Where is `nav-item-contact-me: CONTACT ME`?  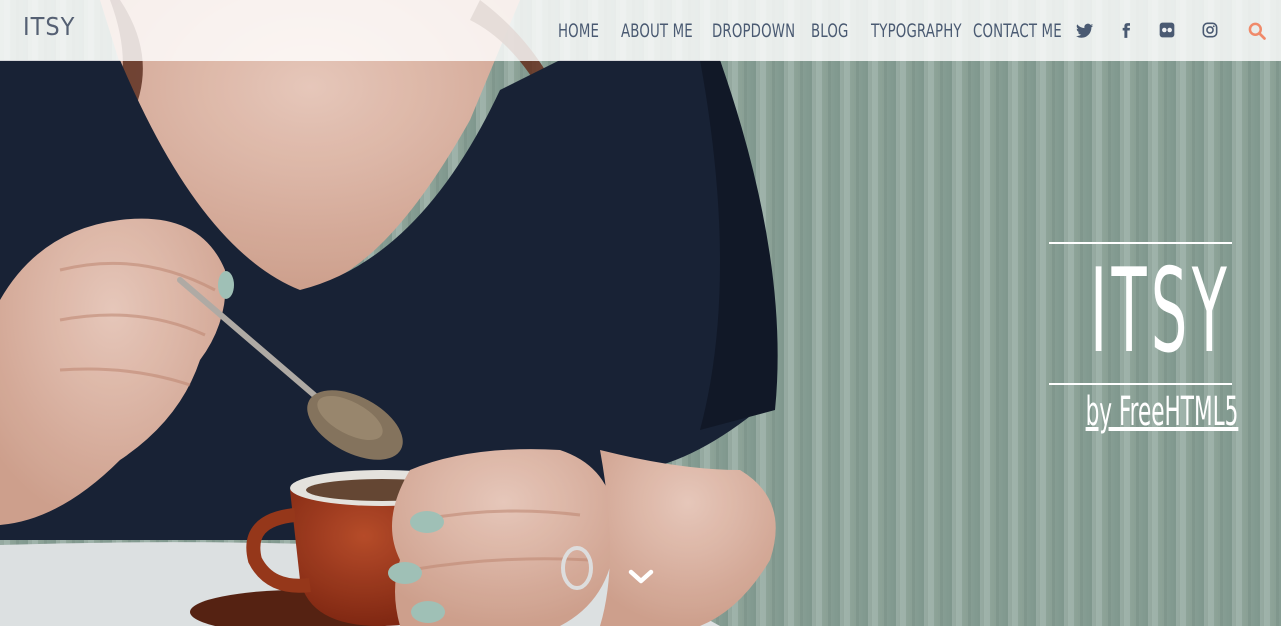
nav-item-contact-me: CONTACT ME is located at coordinates (1017, 31).